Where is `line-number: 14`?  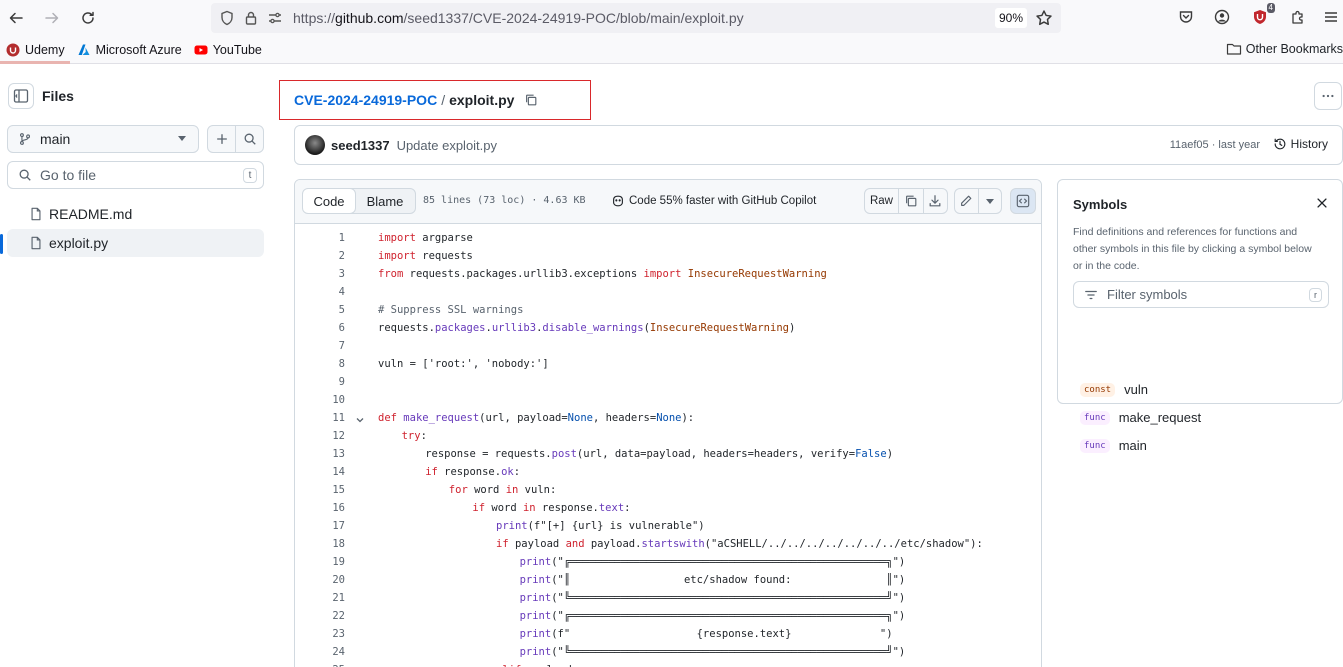 line-number: 14 is located at coordinates (320, 472).